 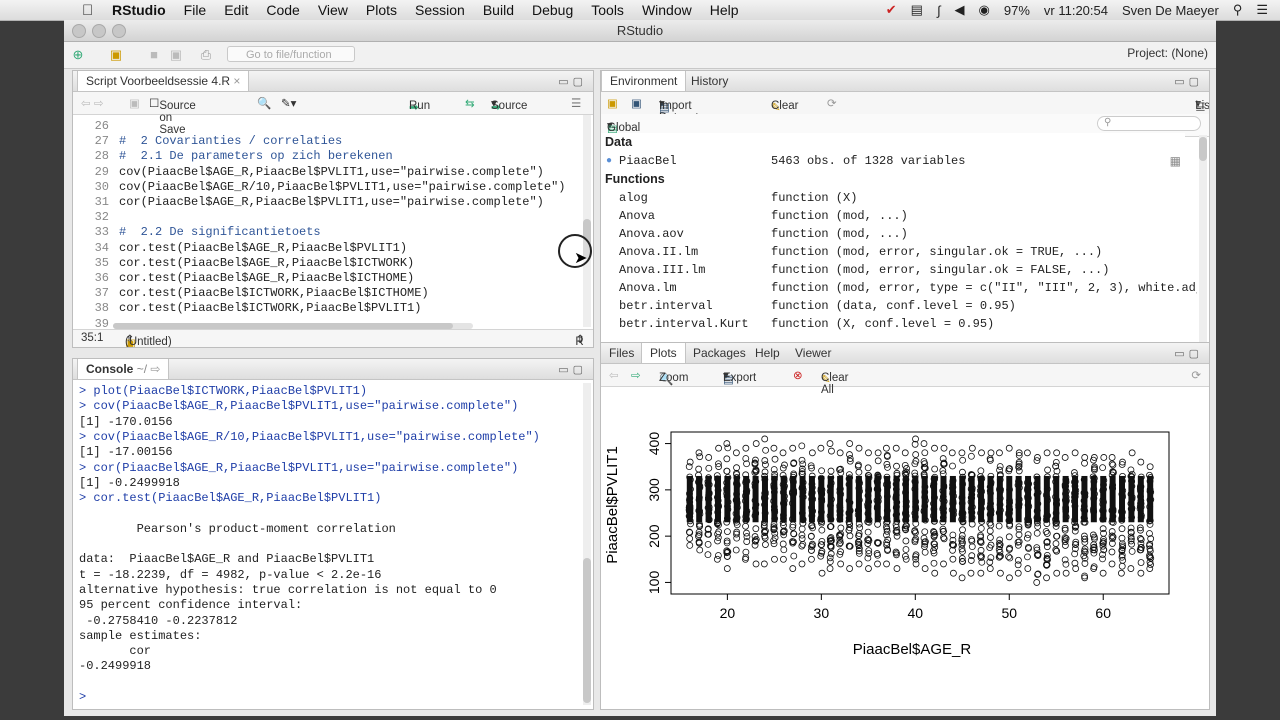 I want to click on spotlight-search-icon: ⚲, so click(x=1238, y=10).